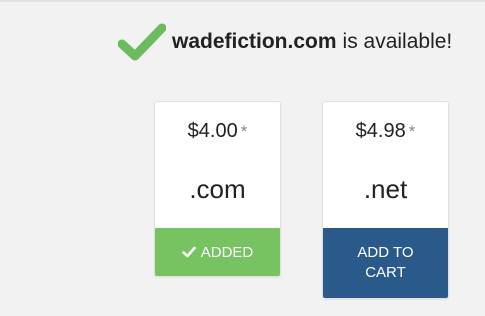 Image resolution: width=485 pixels, height=316 pixels. I want to click on top-divider, so click(242, 1).